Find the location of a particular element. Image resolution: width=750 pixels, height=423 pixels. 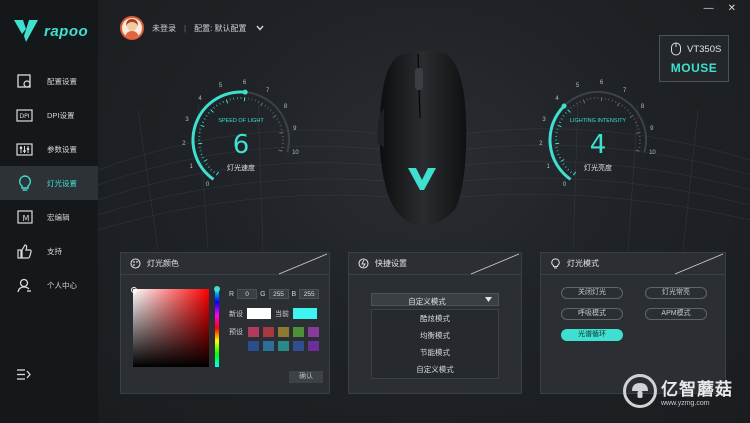

dropdown-option: 酷炫模式 is located at coordinates (435, 318).